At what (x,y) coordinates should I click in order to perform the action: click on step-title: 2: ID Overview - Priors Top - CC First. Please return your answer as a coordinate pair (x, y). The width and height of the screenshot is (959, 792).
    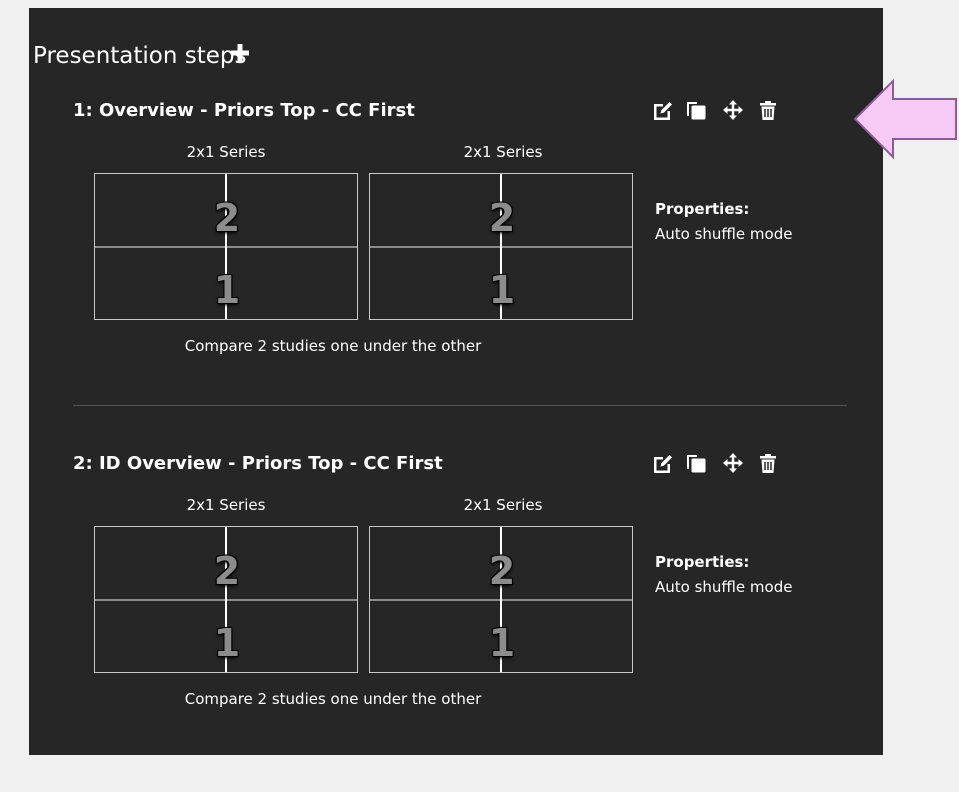
    Looking at the image, I should click on (258, 463).